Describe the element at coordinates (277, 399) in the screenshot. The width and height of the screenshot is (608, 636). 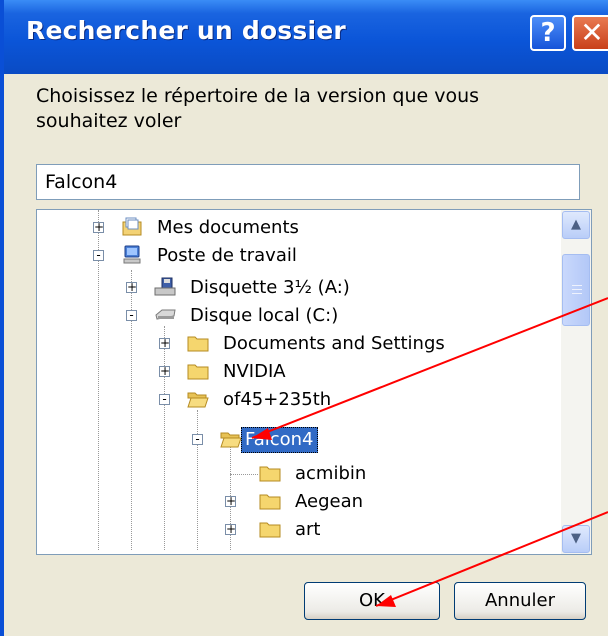
I see `tree-item-label: of45+235th` at that location.